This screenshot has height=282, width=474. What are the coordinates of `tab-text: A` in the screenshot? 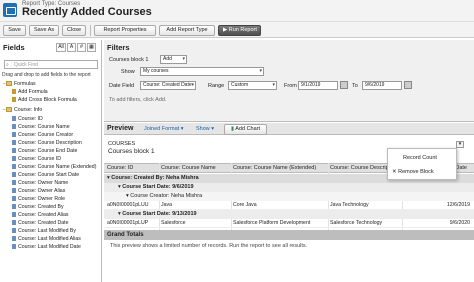 It's located at (71, 47).